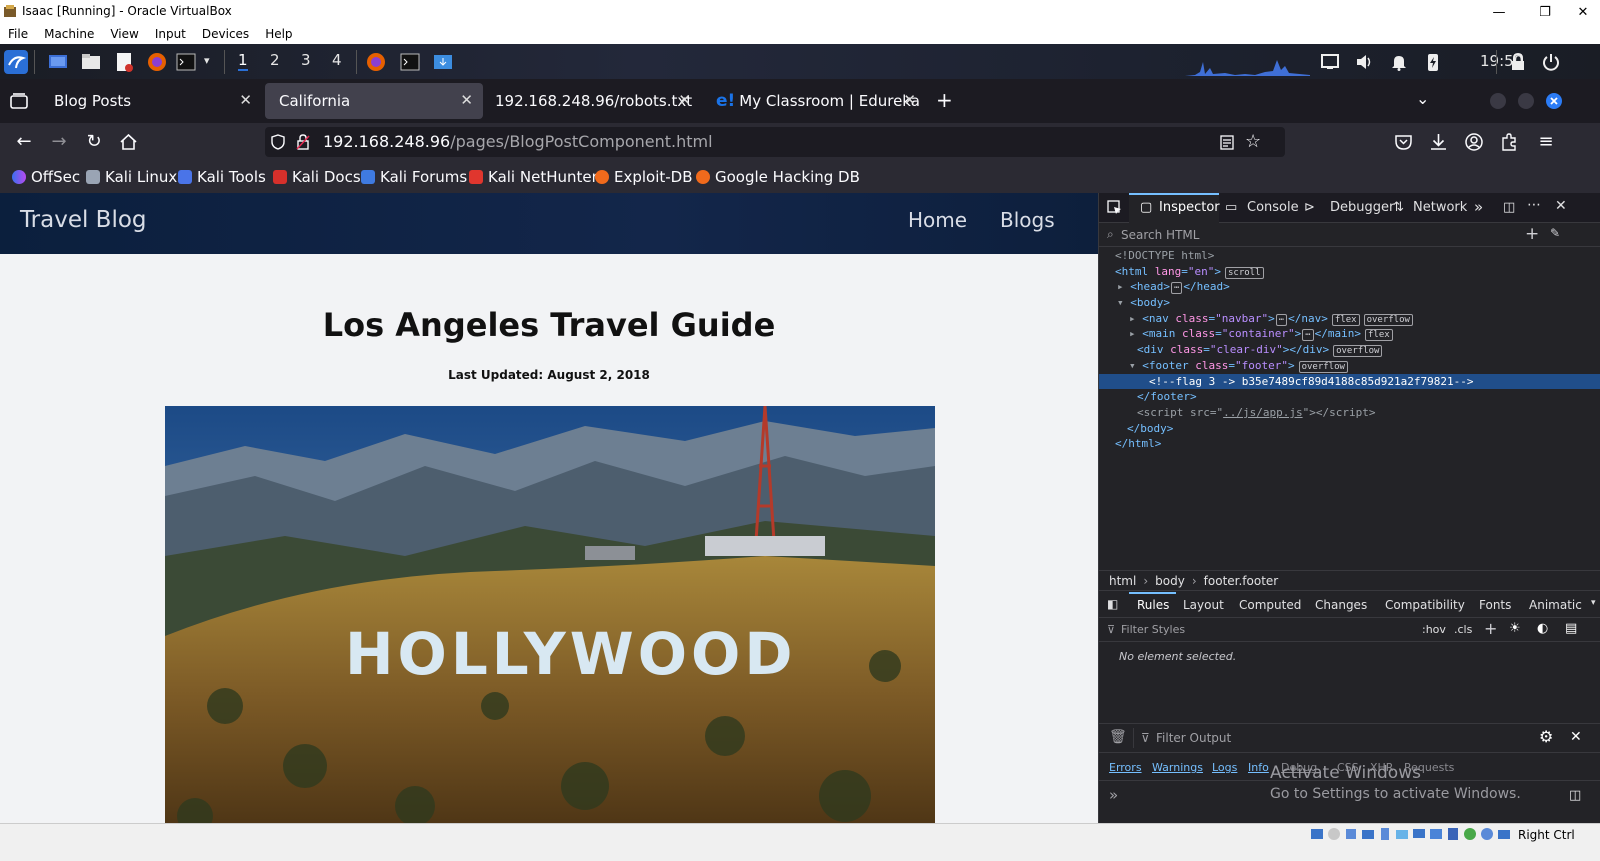 Image resolution: width=1600 pixels, height=861 pixels. I want to click on main-node: ▸ <main class="container"> ⋯ </main> flex, so click(1349, 334).